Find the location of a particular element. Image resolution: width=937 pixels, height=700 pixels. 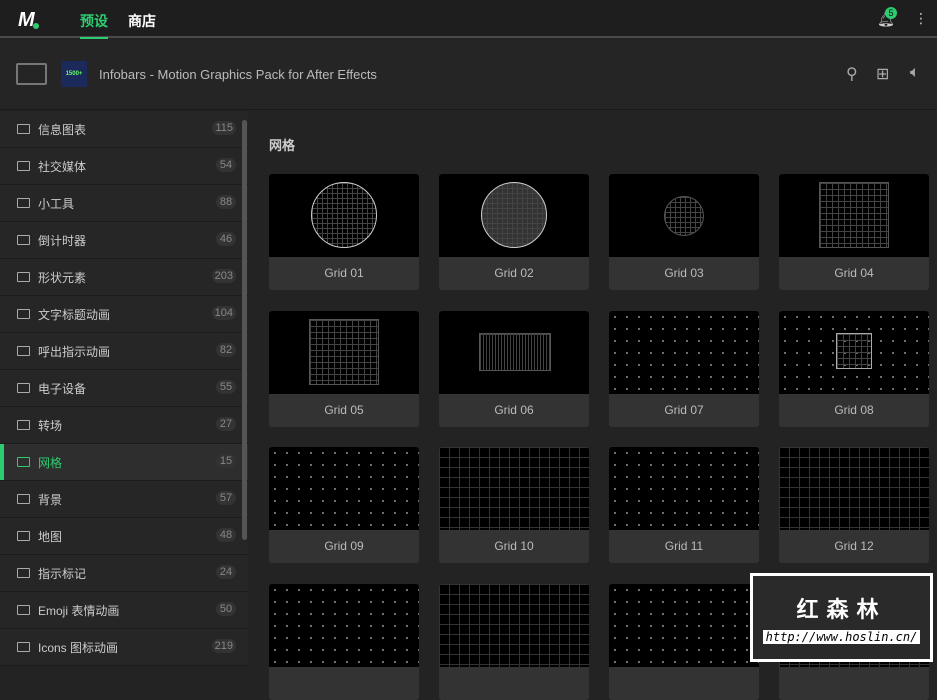

item-count: 15 is located at coordinates (226, 461).